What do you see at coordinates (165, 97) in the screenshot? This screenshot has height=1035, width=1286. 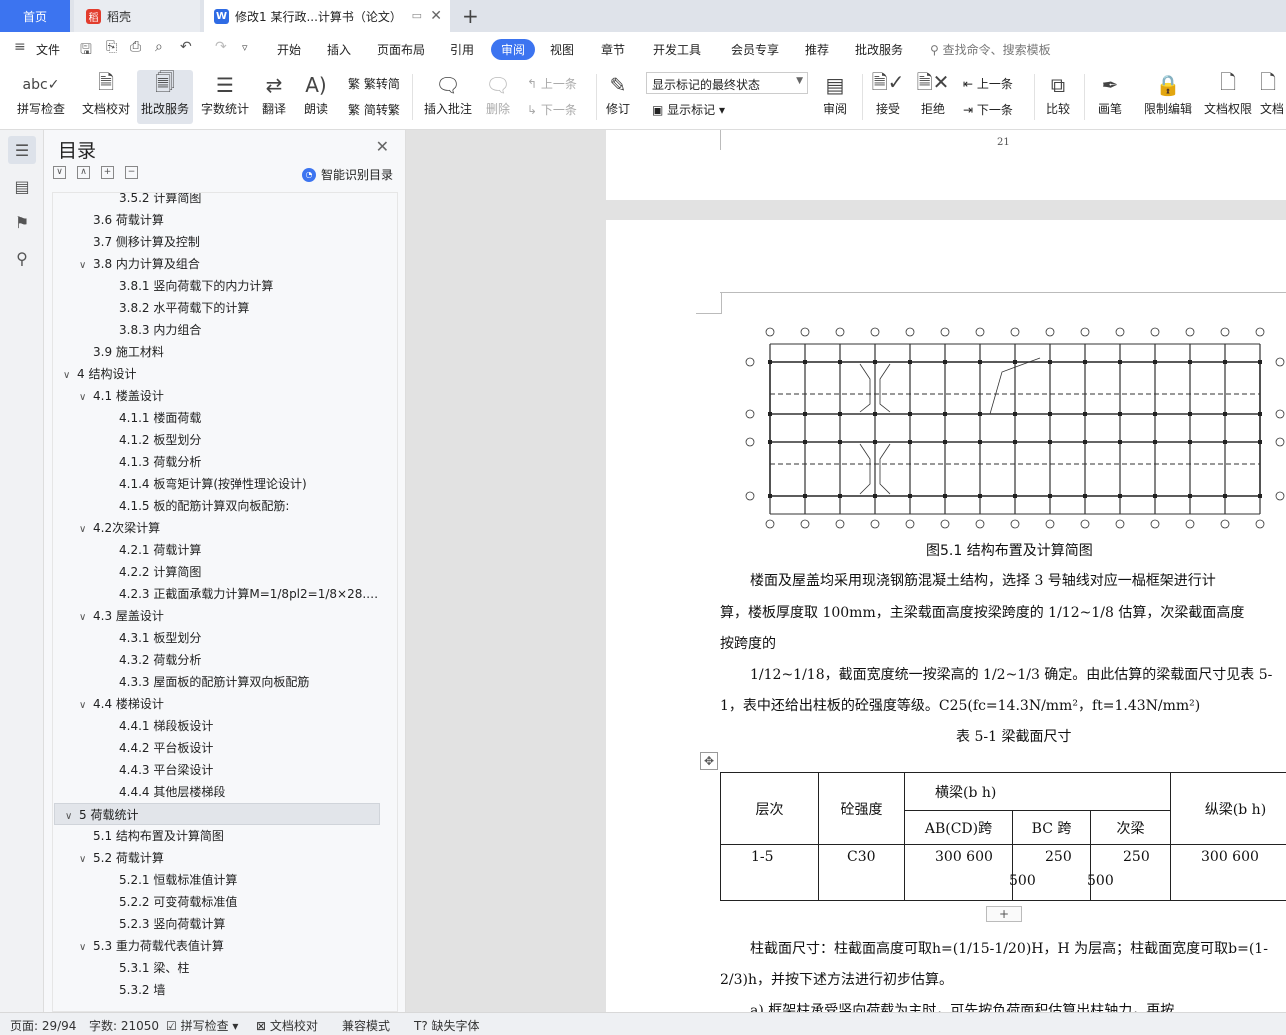 I see `correction-service-button: 🗐 批改服务` at bounding box center [165, 97].